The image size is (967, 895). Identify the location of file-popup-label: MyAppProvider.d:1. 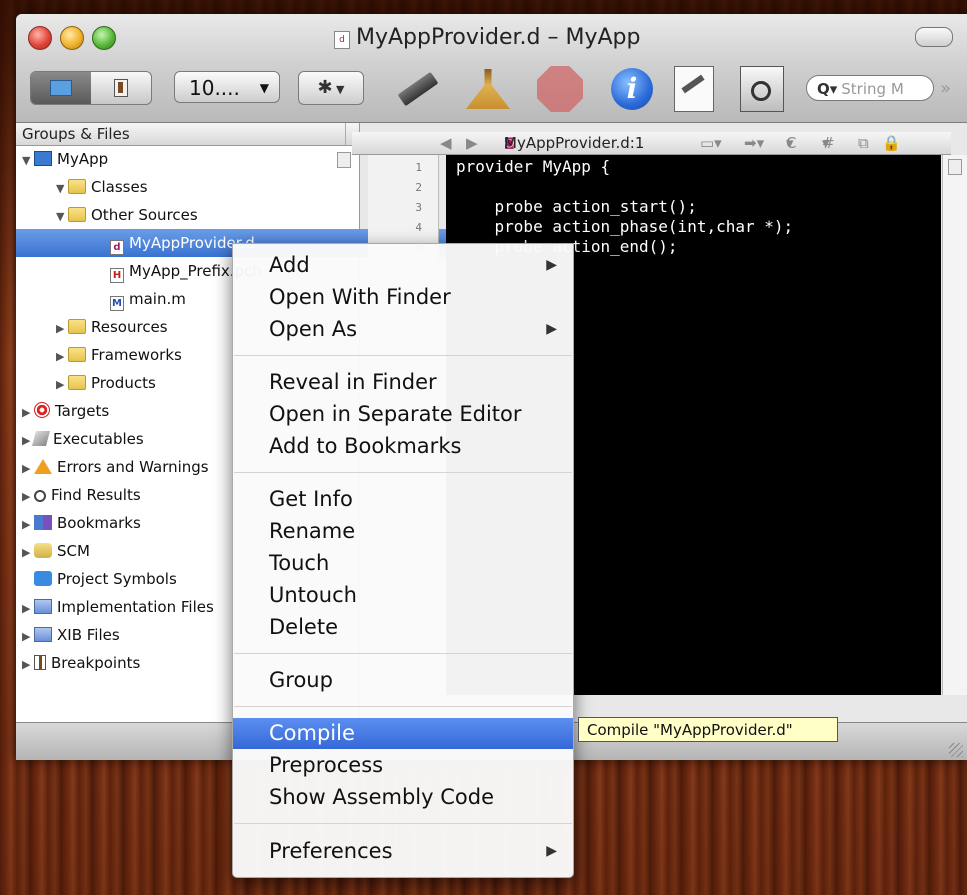
(574, 143).